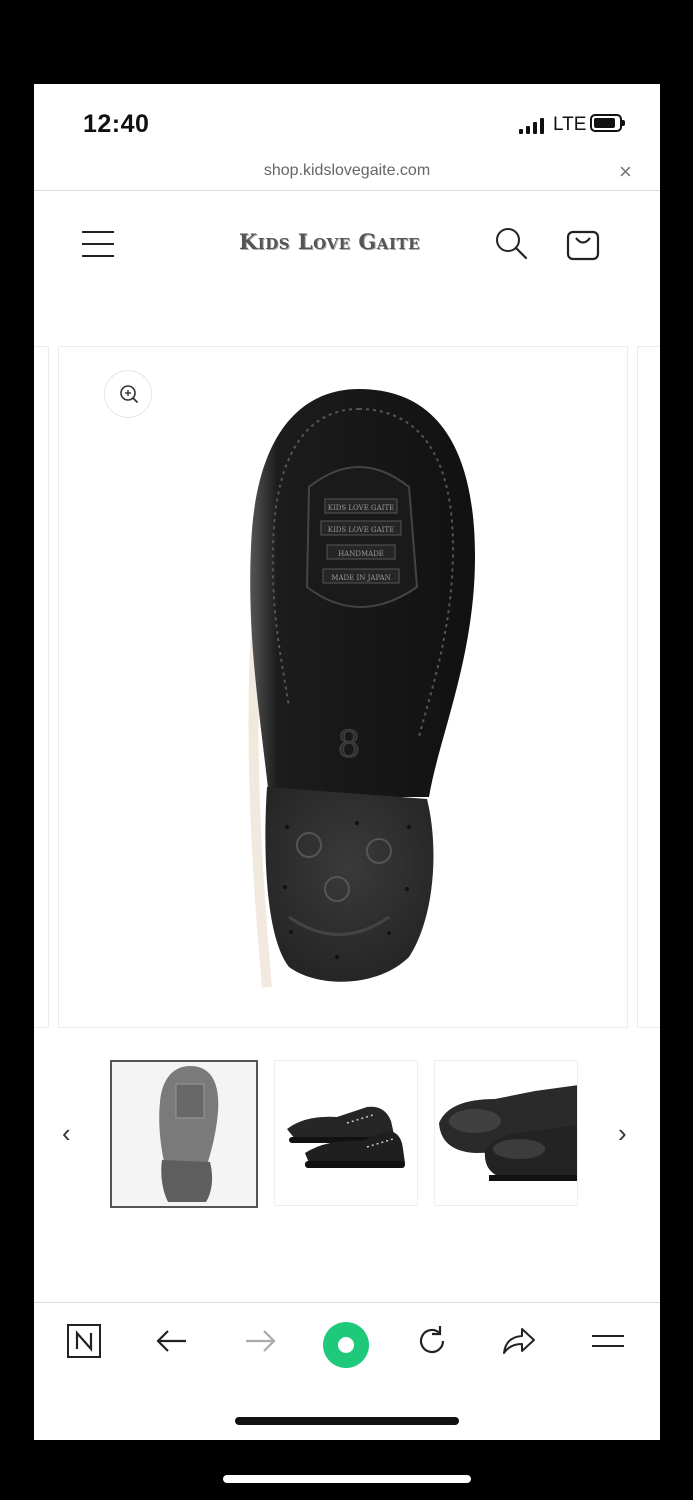  Describe the element at coordinates (570, 124) in the screenshot. I see `network-label: LTE` at that location.